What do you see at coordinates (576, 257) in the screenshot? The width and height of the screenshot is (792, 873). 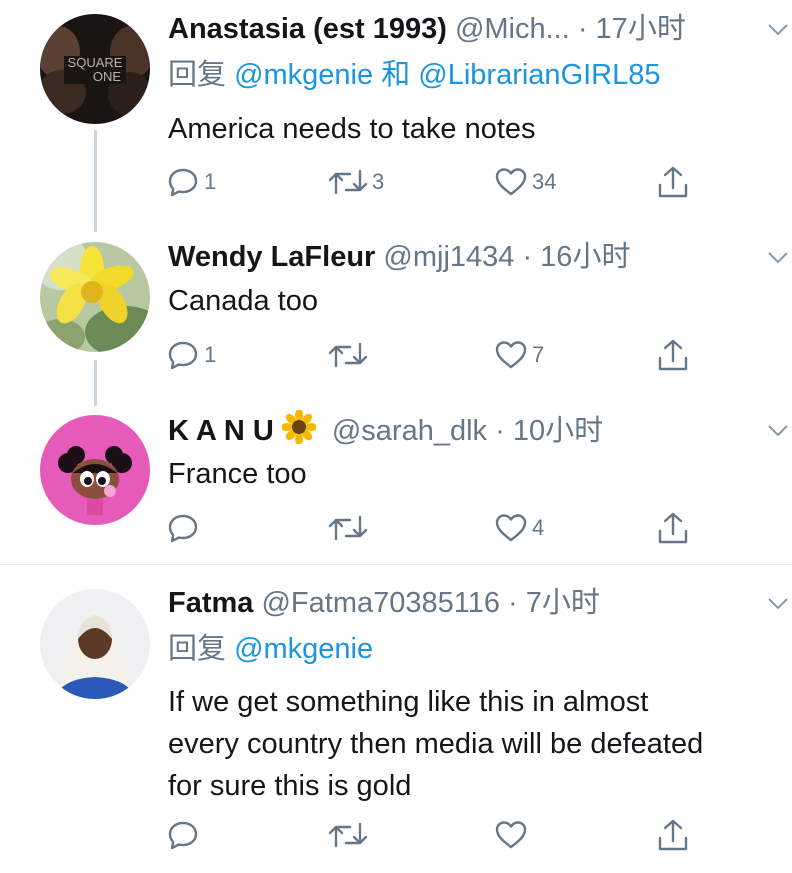 I see `timestamp: · 16小时` at bounding box center [576, 257].